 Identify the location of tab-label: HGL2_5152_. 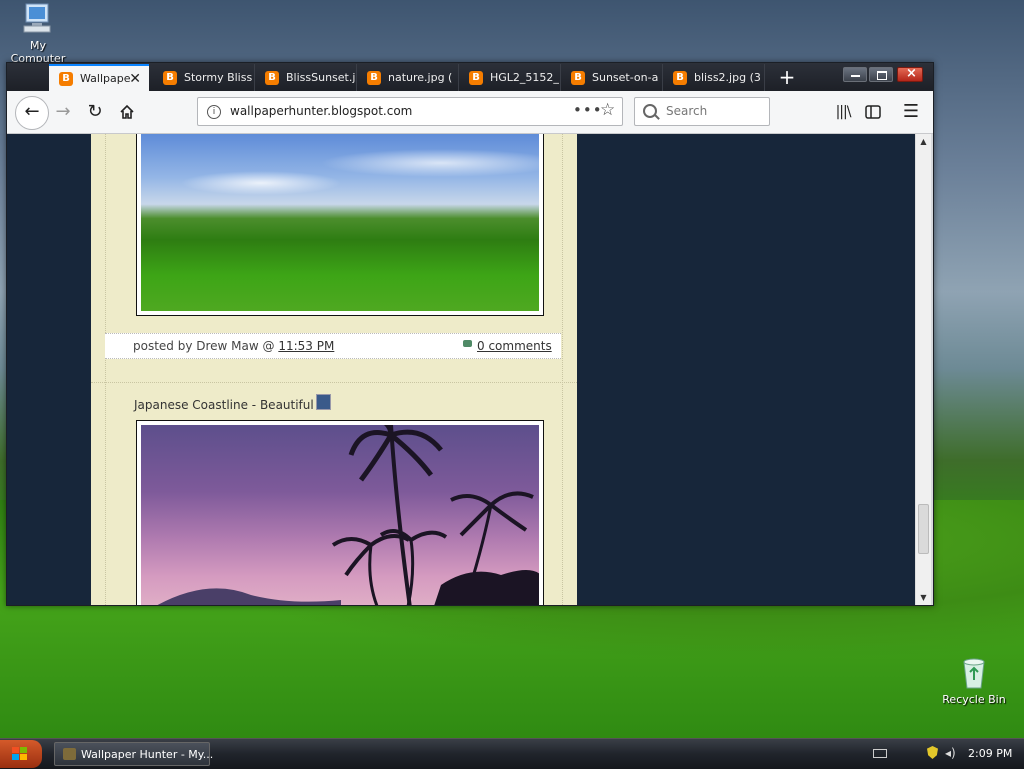
(524, 77).